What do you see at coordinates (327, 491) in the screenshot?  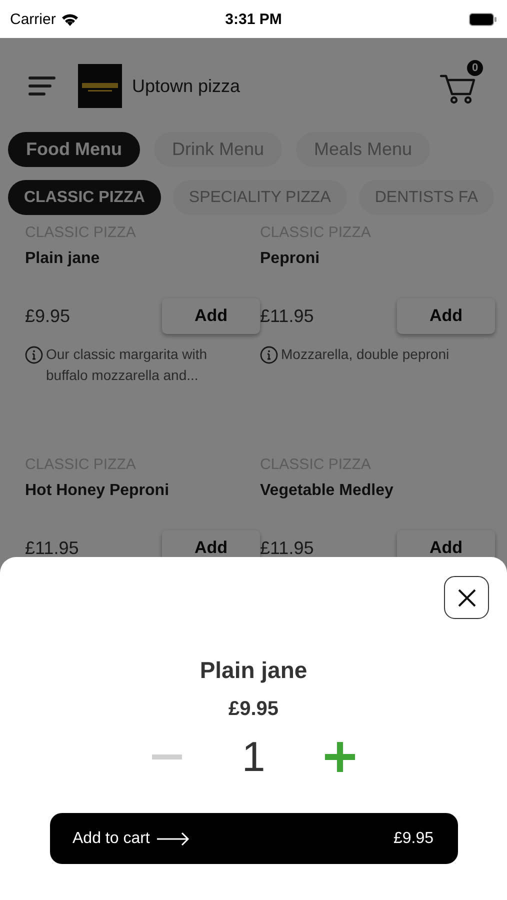 I see `item-name: Vegetable Medley` at bounding box center [327, 491].